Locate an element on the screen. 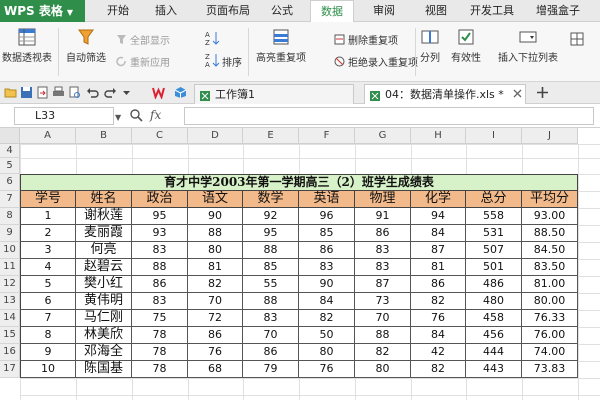 The height and width of the screenshot is (400, 600). table-cell: 邓海全 is located at coordinates (104, 352).